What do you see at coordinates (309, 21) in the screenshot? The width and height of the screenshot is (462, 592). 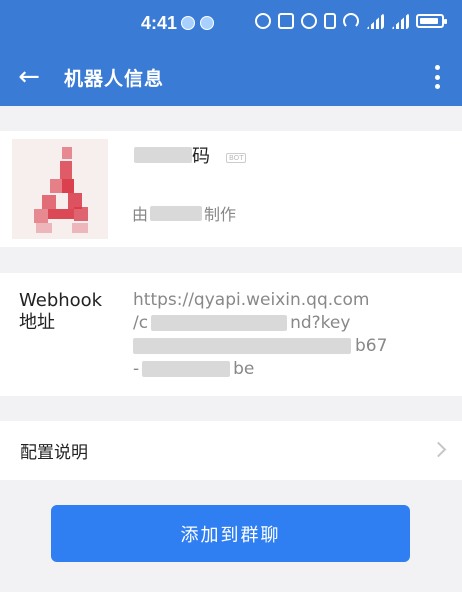 I see `alarm-icon` at bounding box center [309, 21].